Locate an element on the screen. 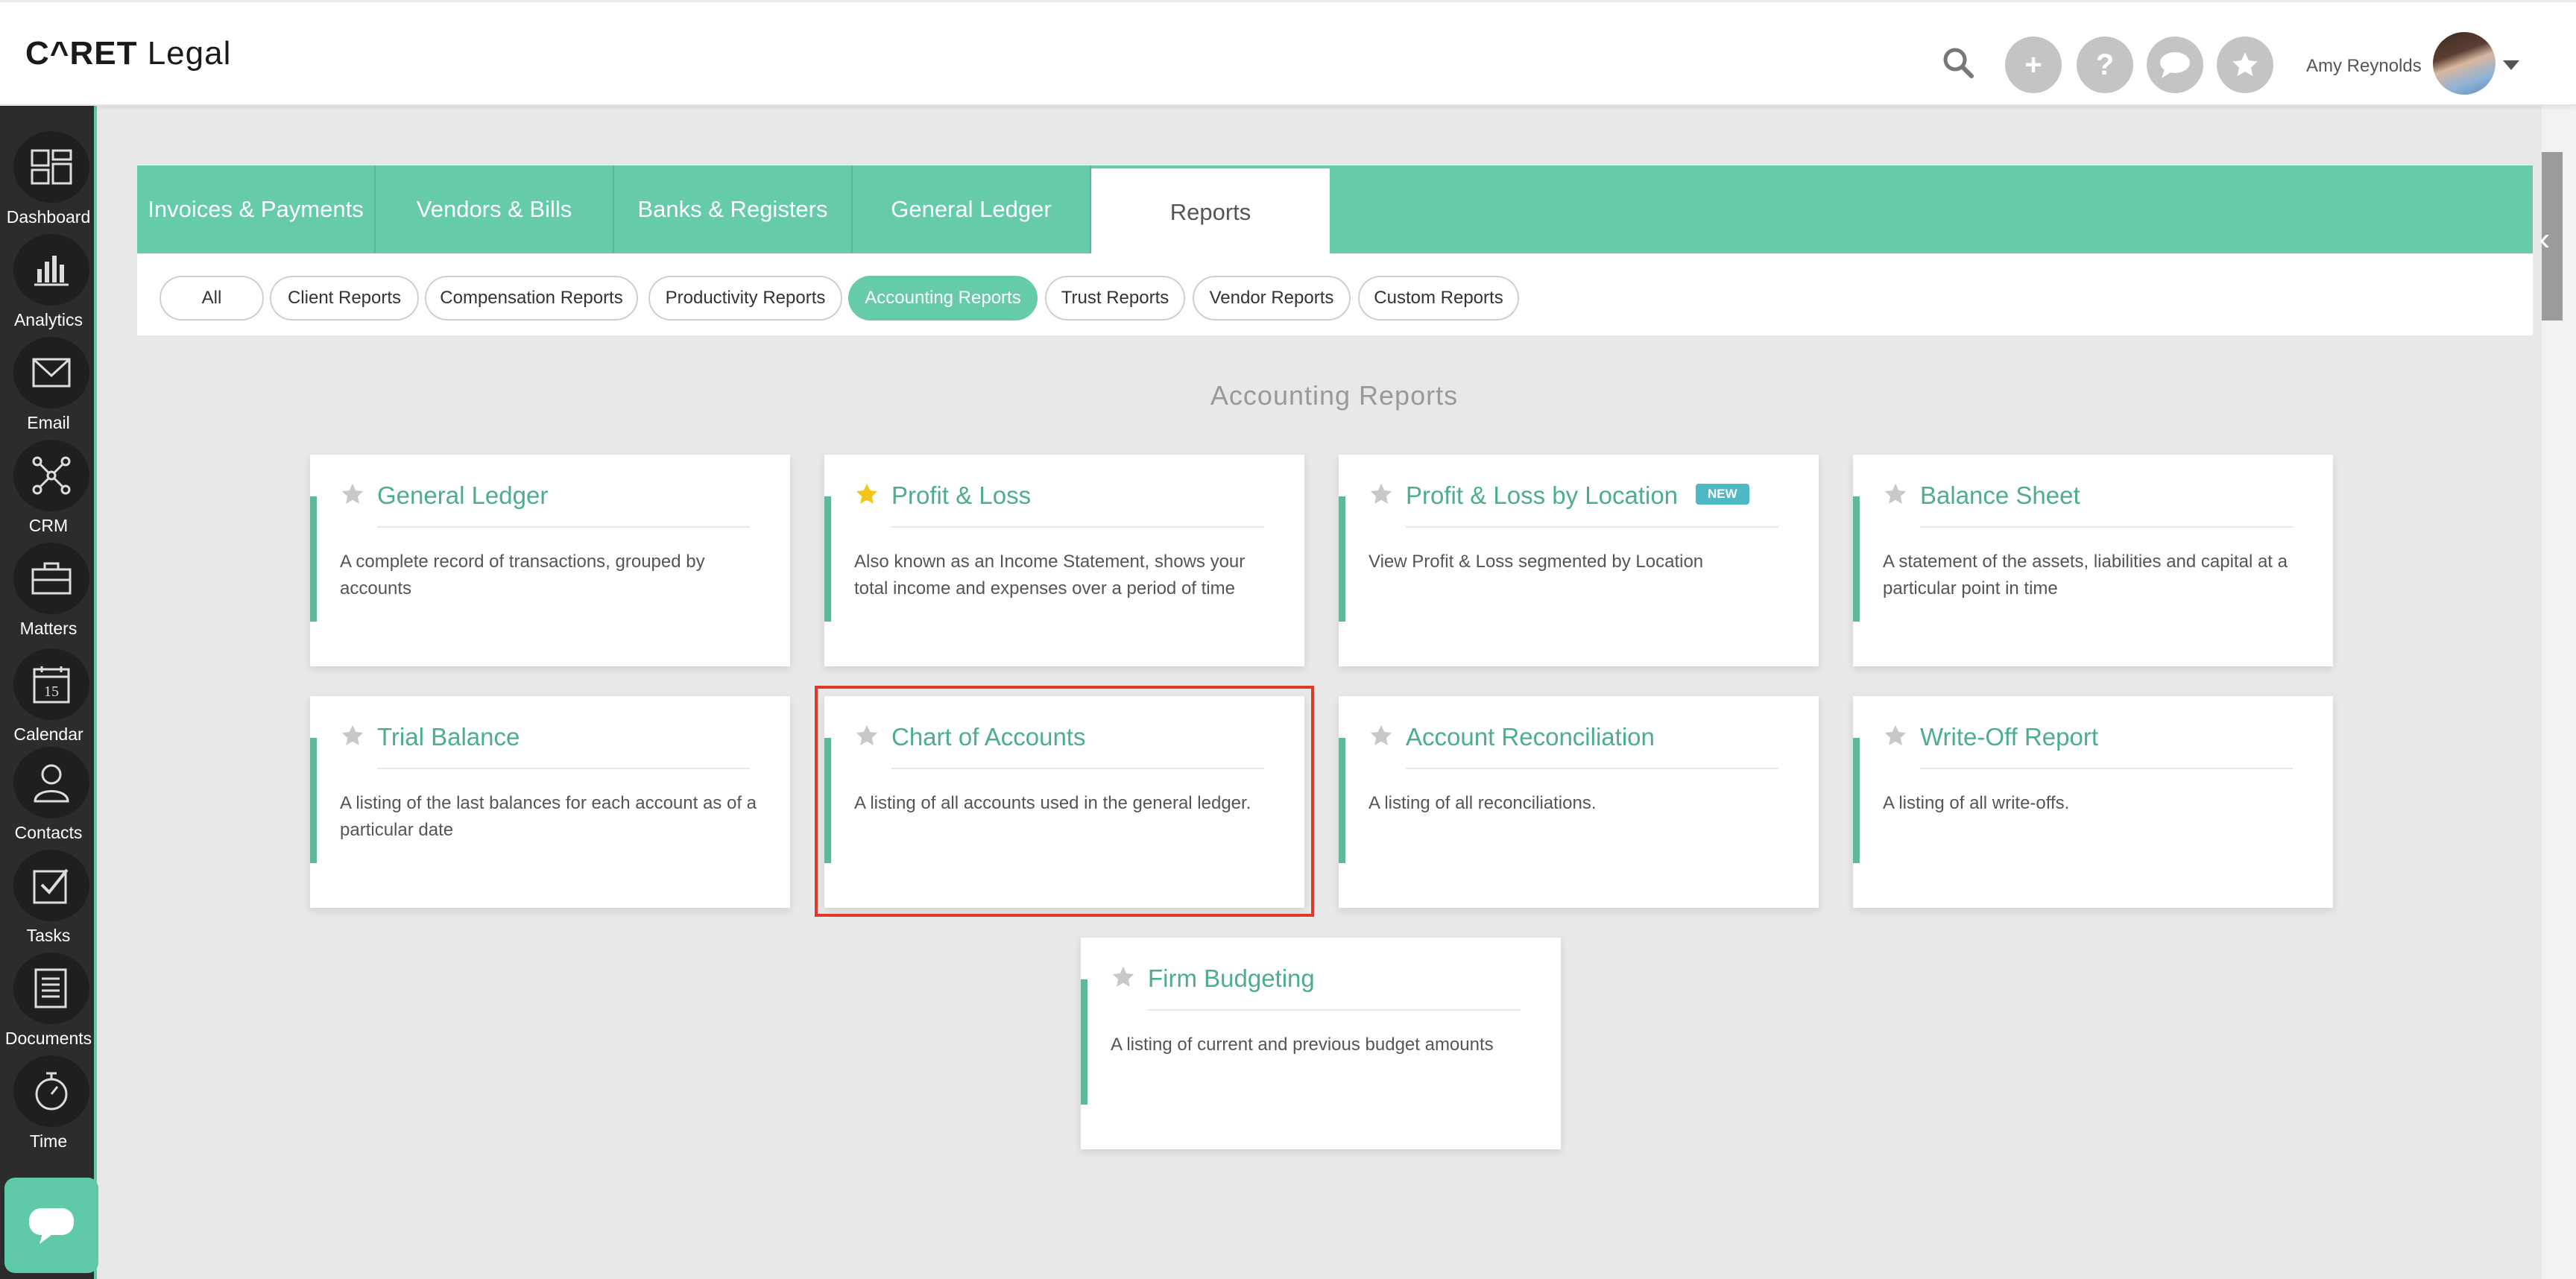 Image resolution: width=2576 pixels, height=1279 pixels. card-title: Firm Budgeting is located at coordinates (1231, 978).